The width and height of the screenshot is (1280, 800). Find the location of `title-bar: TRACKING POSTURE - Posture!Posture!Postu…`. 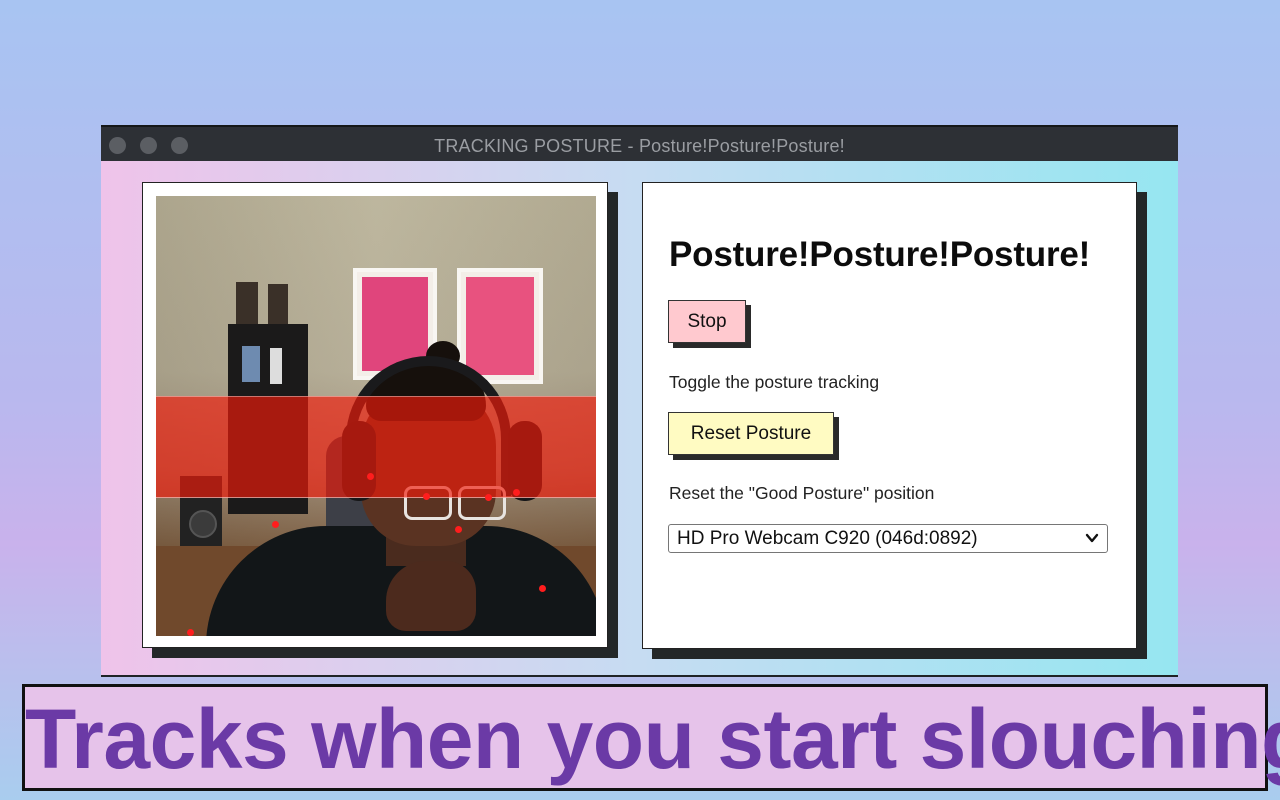

title-bar: TRACKING POSTURE - Posture!Posture!Postu… is located at coordinates (639, 143).